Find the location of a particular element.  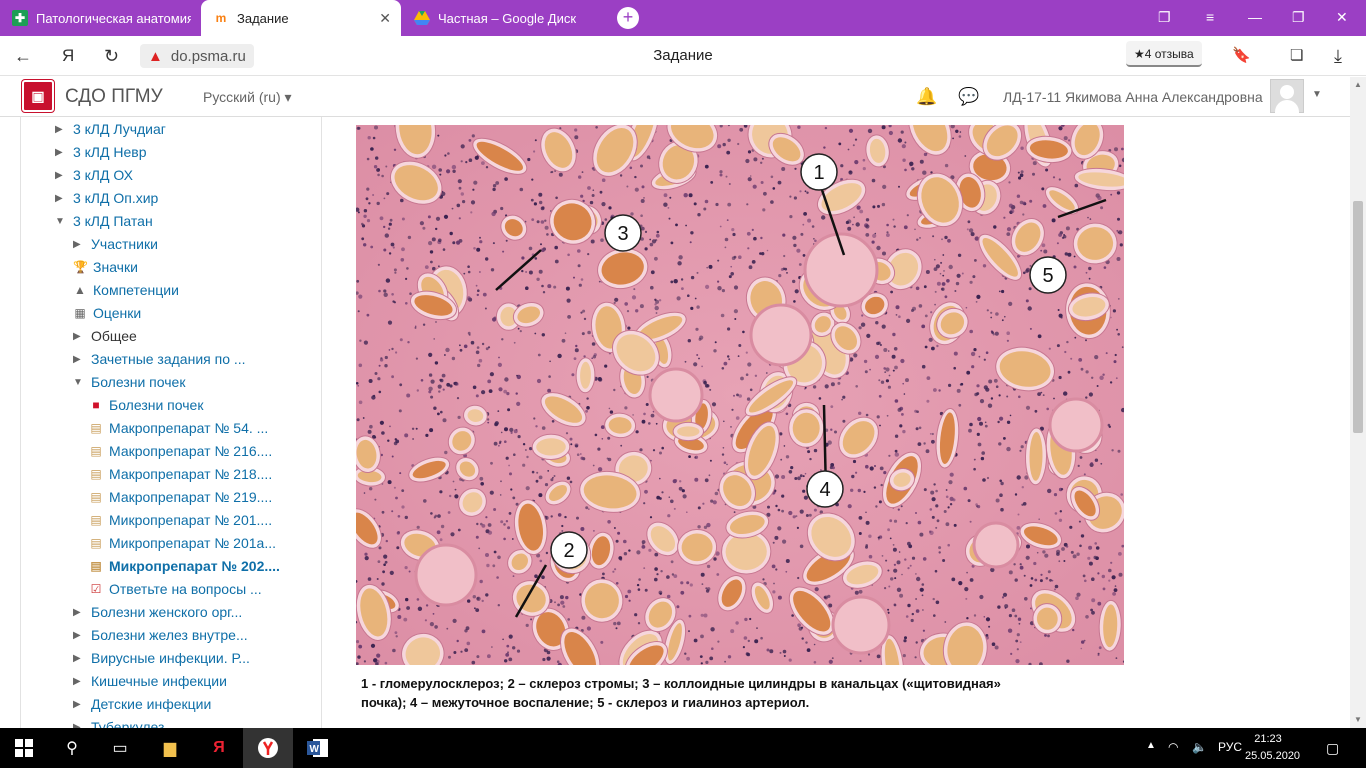

yandex-browser-icon is located at coordinates (268, 748).